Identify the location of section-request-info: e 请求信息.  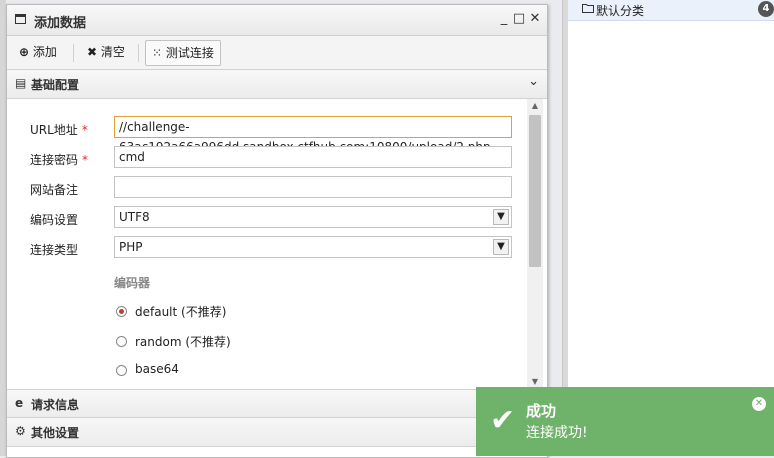
(277, 404).